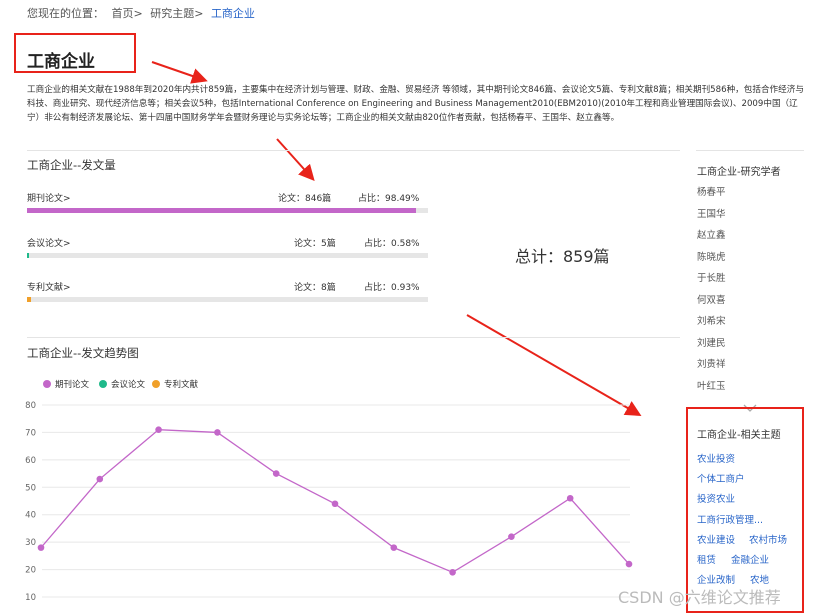 This screenshot has width=825, height=615. I want to click on related-topic-link: 农村市场, so click(768, 539).